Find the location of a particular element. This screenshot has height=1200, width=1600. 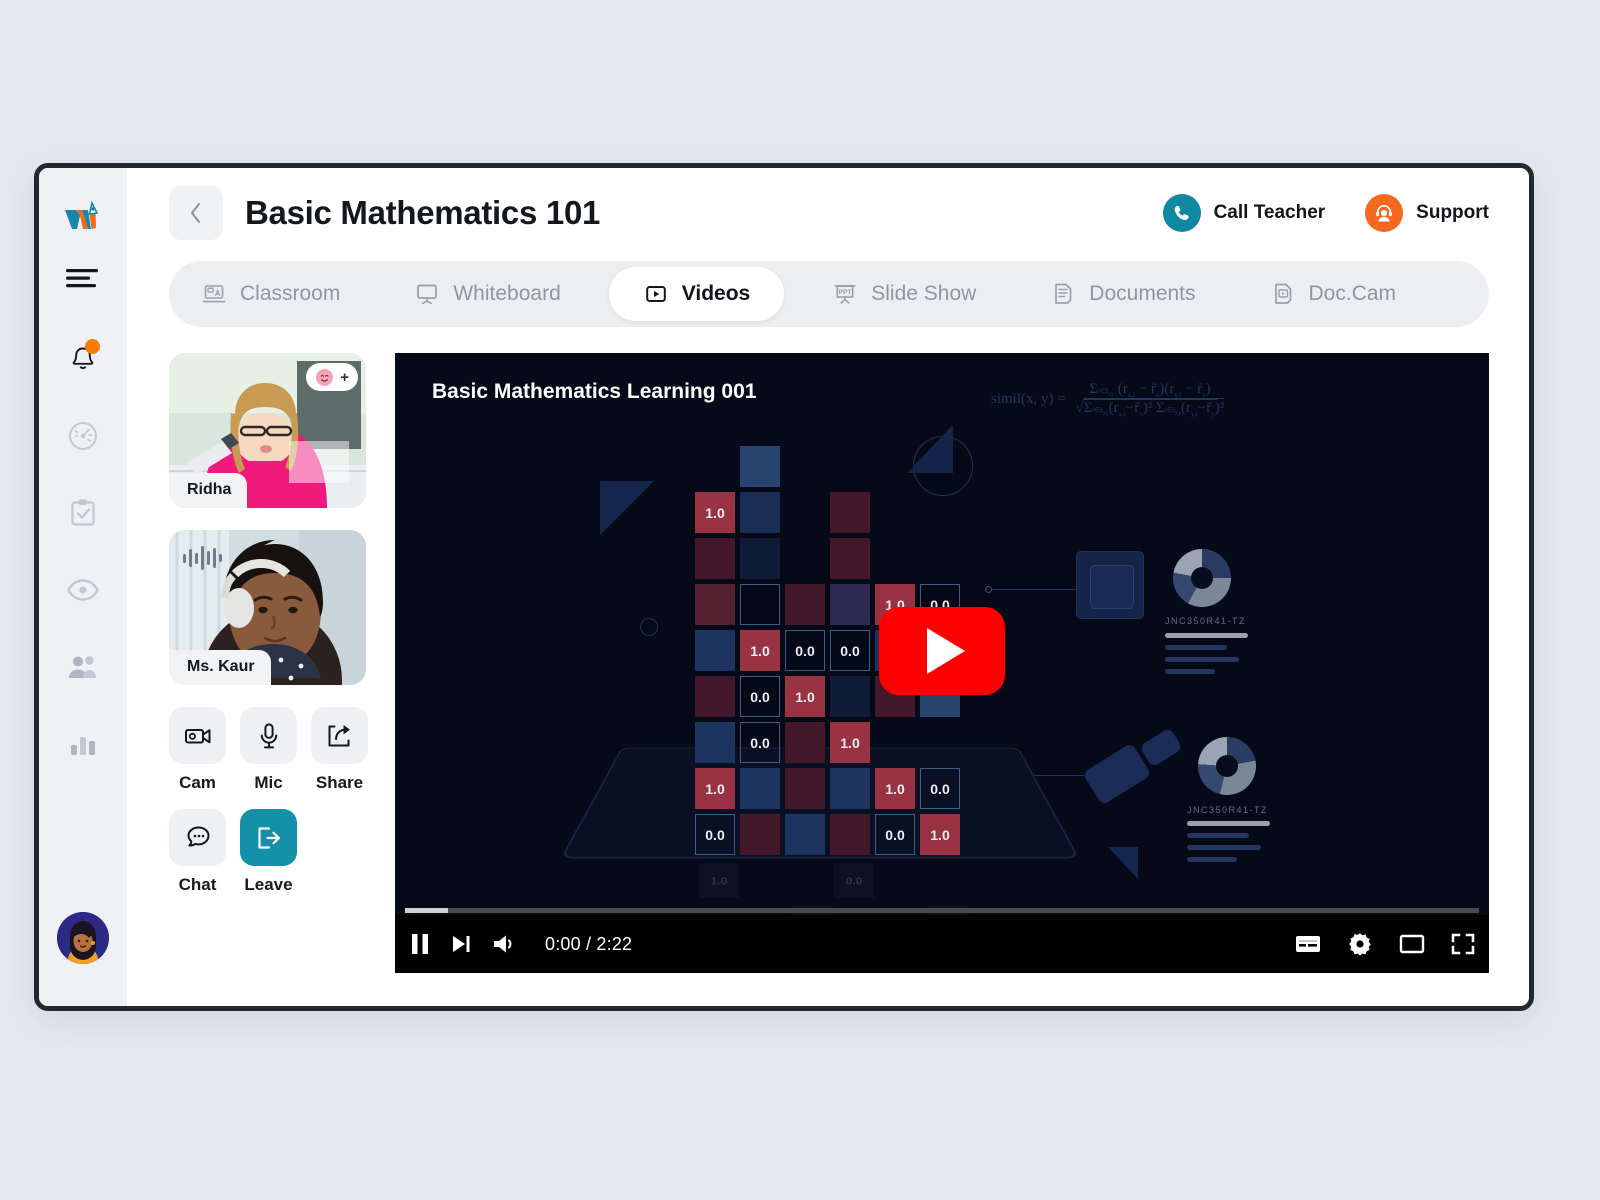

decorative-circle is located at coordinates (649, 627).